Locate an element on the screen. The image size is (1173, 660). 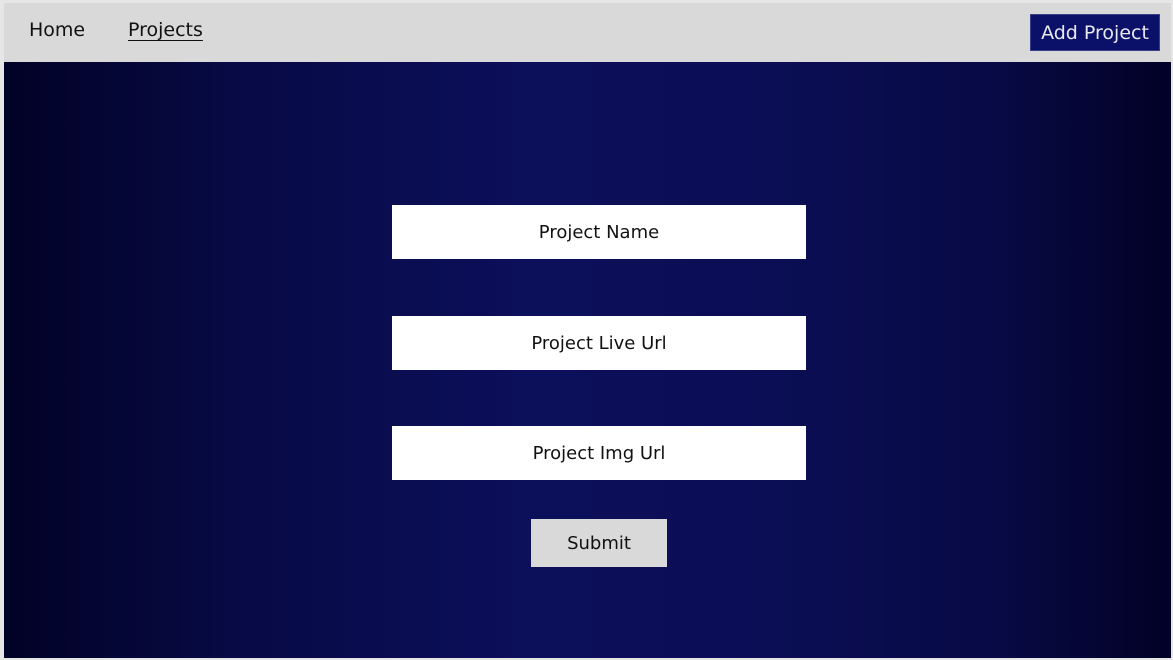
project-img-url-input is located at coordinates (599, 453).